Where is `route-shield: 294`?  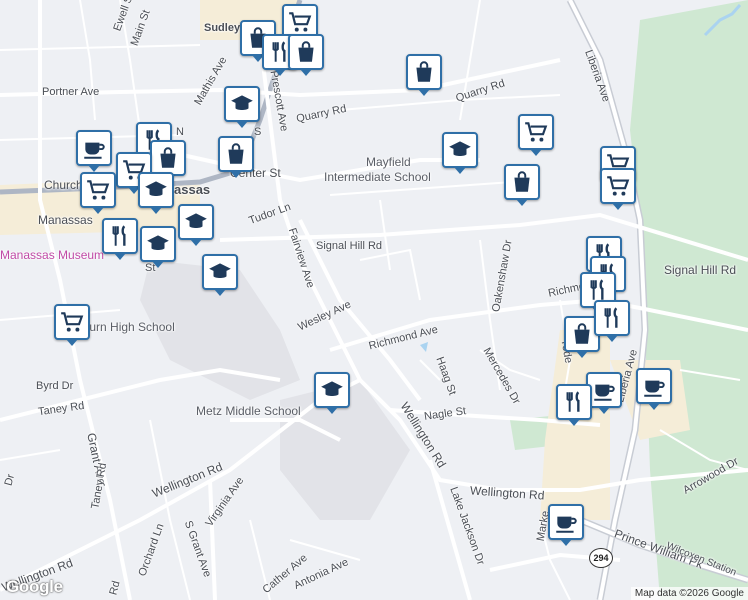
route-shield: 294 is located at coordinates (601, 558).